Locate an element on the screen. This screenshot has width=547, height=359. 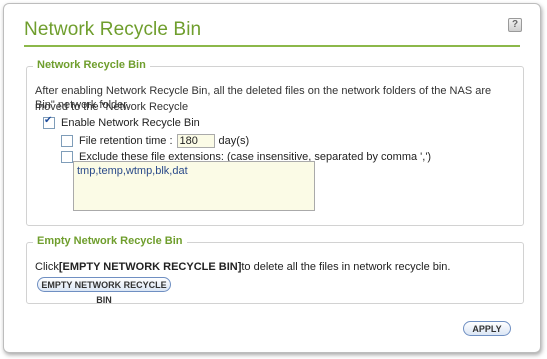
help-icon: ? is located at coordinates (515, 25).